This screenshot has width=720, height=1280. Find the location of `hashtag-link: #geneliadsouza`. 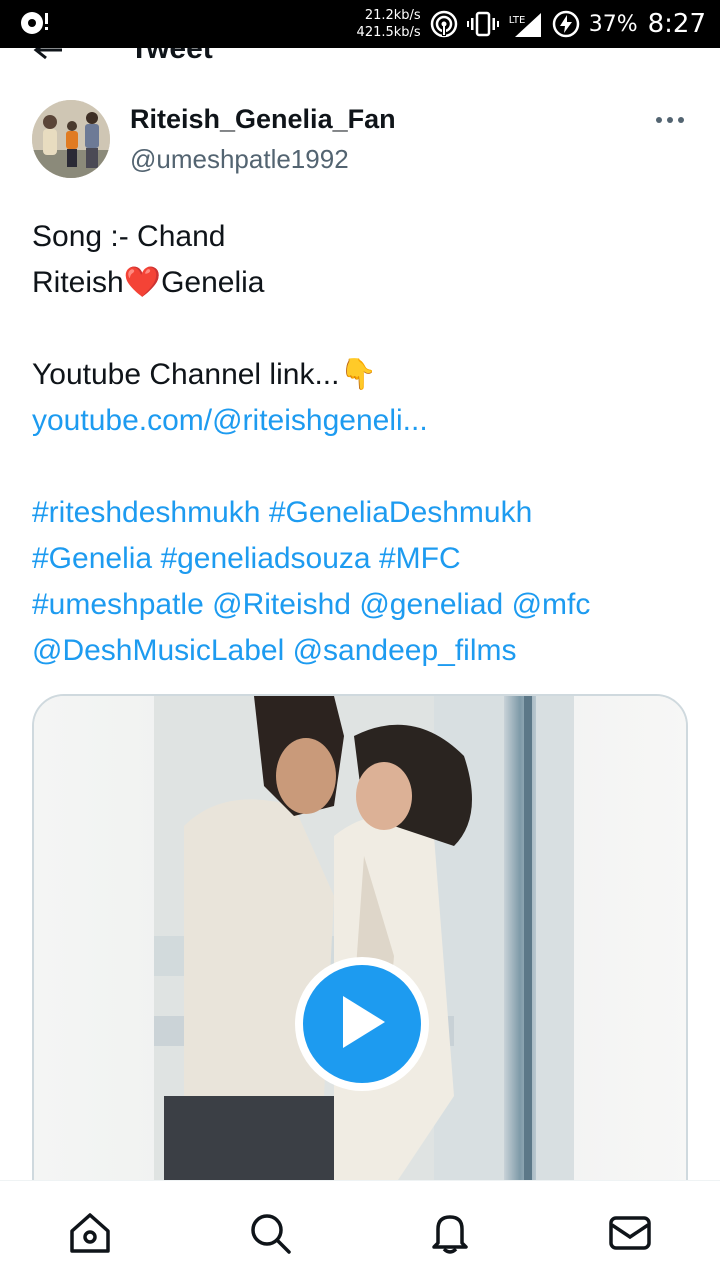

hashtag-link: #geneliadsouza is located at coordinates (265, 558).